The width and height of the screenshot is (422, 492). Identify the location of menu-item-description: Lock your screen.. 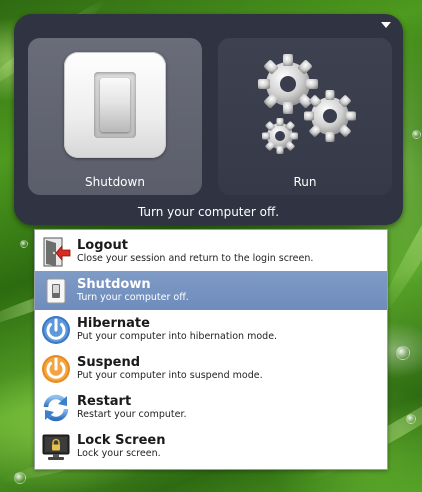
(119, 453).